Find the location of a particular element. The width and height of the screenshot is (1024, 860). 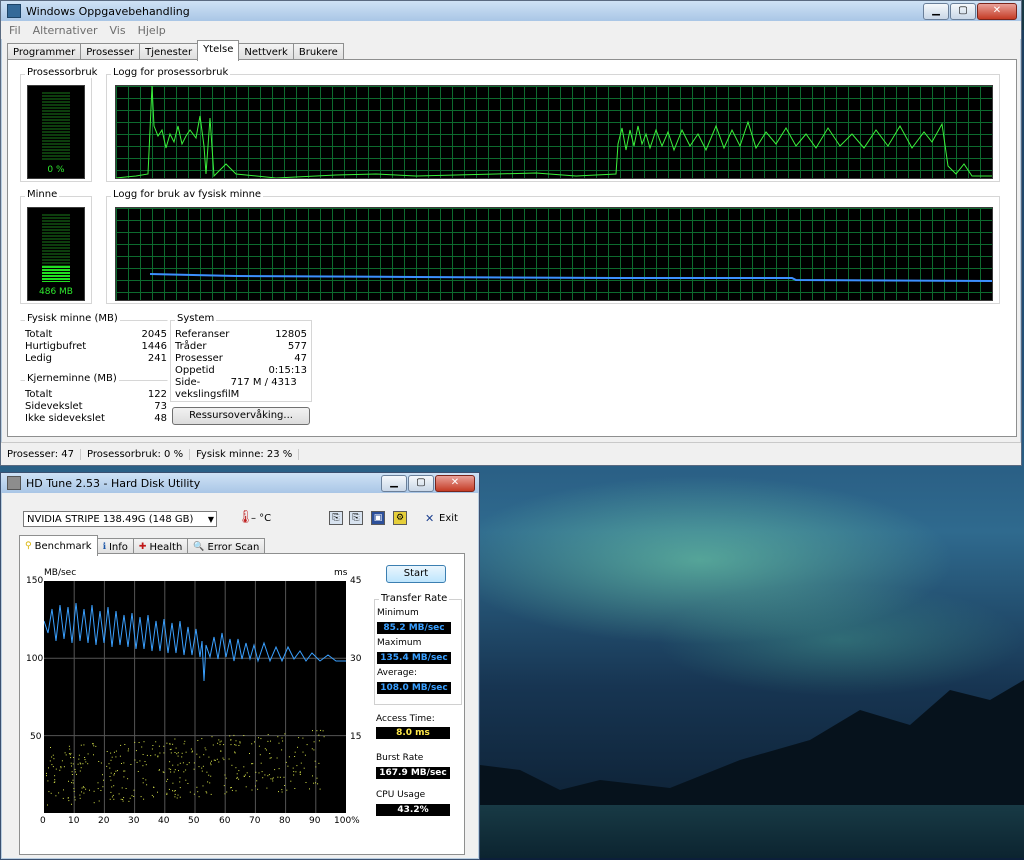

exit-icon: ✕ is located at coordinates (429, 518).